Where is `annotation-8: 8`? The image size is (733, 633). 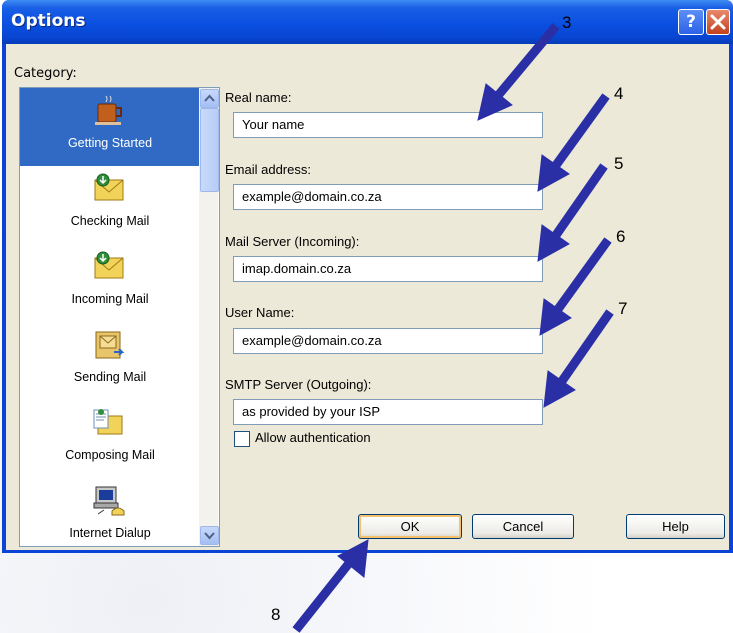
annotation-8: 8 is located at coordinates (276, 614).